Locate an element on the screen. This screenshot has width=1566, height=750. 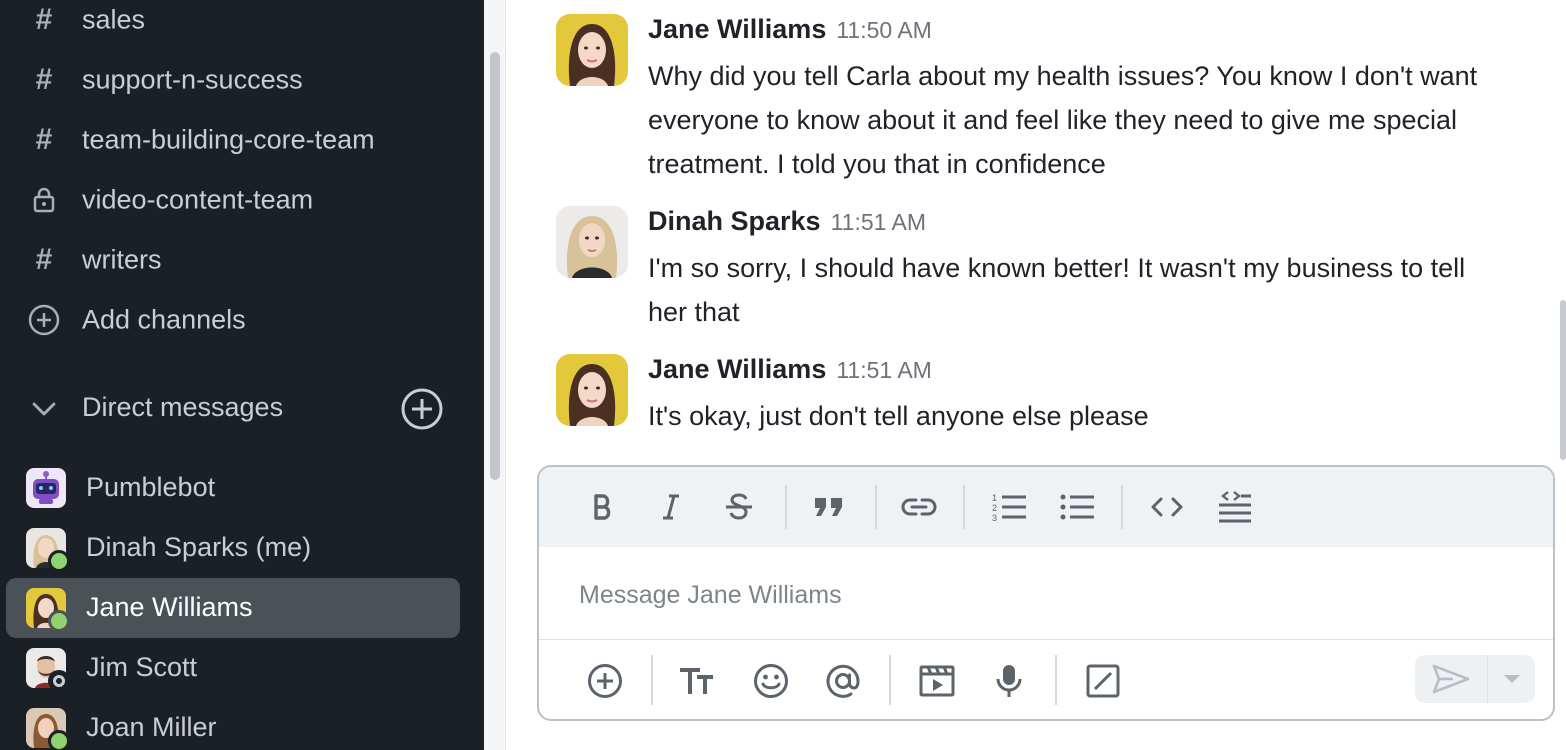
send-button is located at coordinates (1451, 679).